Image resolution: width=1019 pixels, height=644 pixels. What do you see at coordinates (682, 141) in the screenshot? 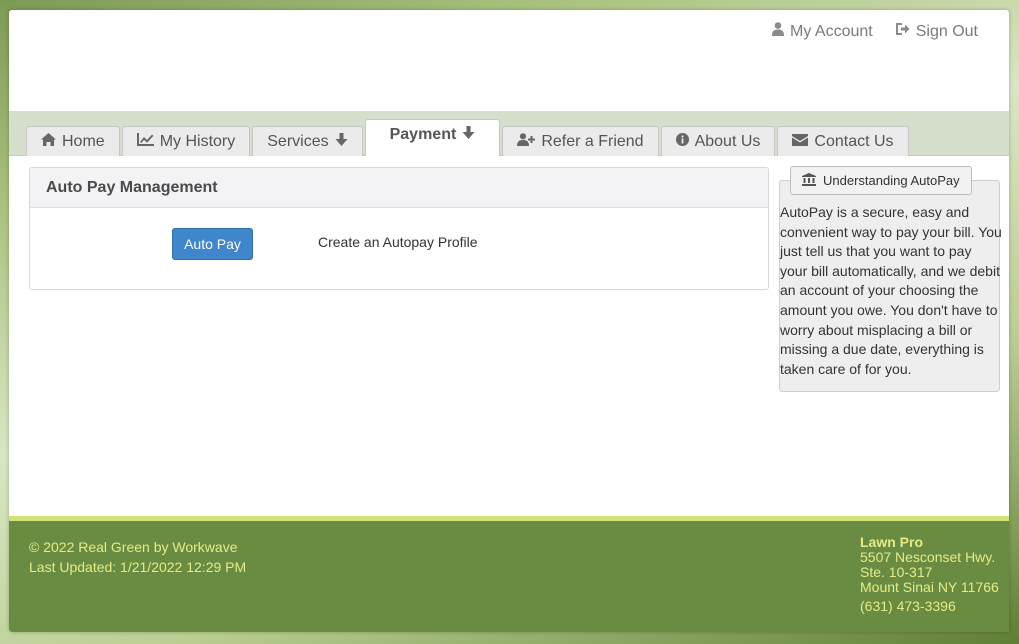
I see `info-circle-icon` at bounding box center [682, 141].